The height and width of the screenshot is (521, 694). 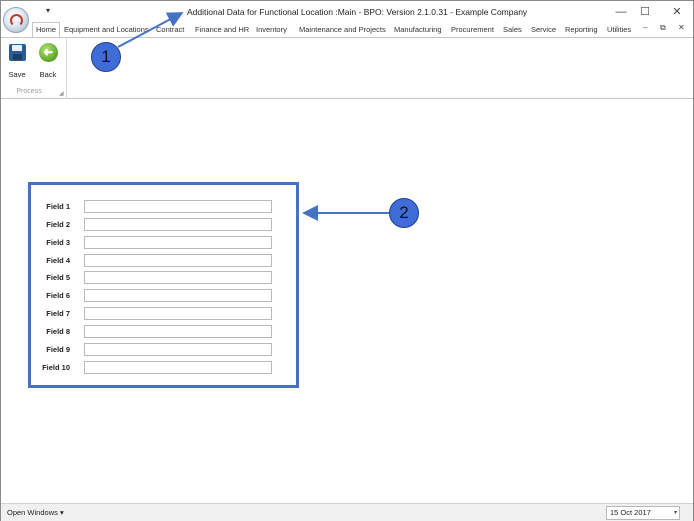 I want to click on back-arrow-icon: ➜, so click(x=48, y=52).